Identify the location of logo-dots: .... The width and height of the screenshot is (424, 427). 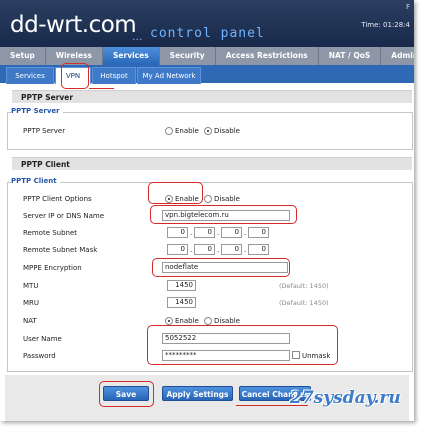
(137, 36).